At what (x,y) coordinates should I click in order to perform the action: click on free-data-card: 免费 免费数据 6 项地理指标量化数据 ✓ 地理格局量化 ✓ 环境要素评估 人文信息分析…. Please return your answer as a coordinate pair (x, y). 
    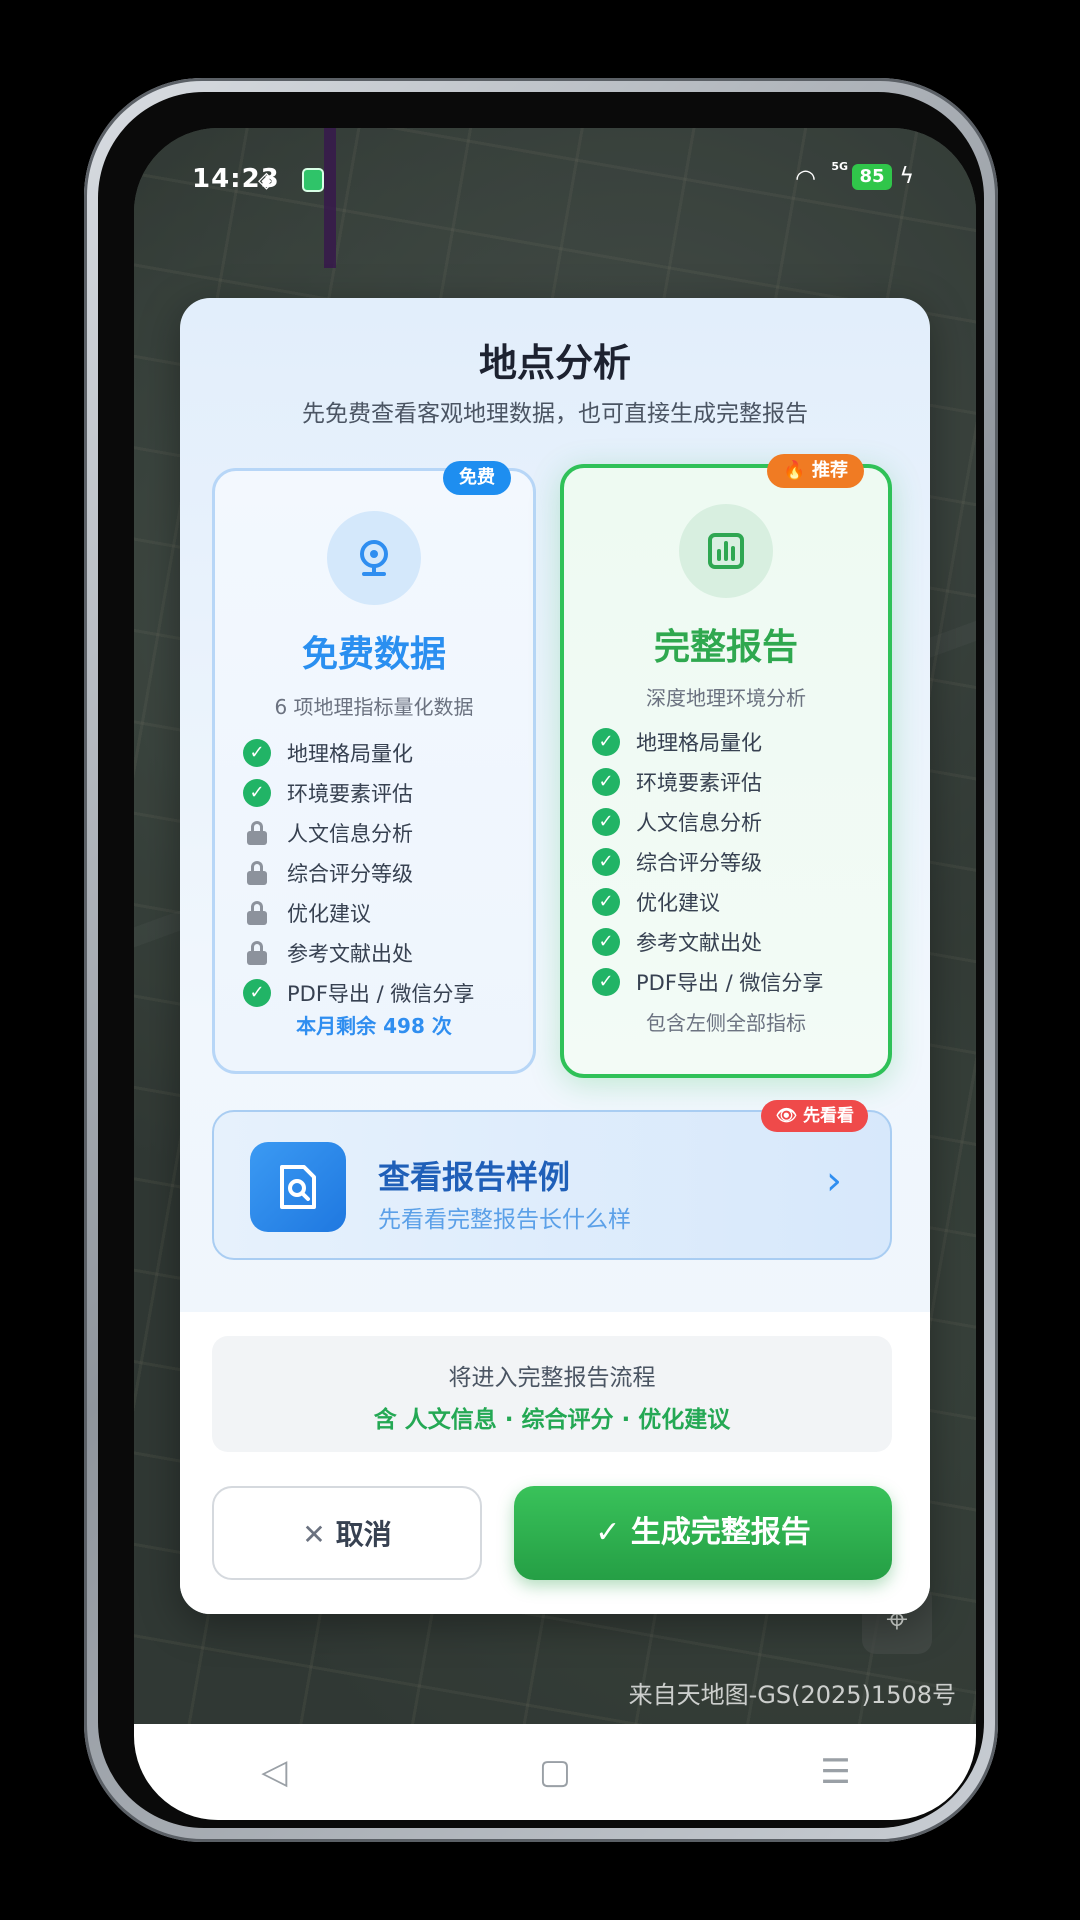
    Looking at the image, I should click on (374, 767).